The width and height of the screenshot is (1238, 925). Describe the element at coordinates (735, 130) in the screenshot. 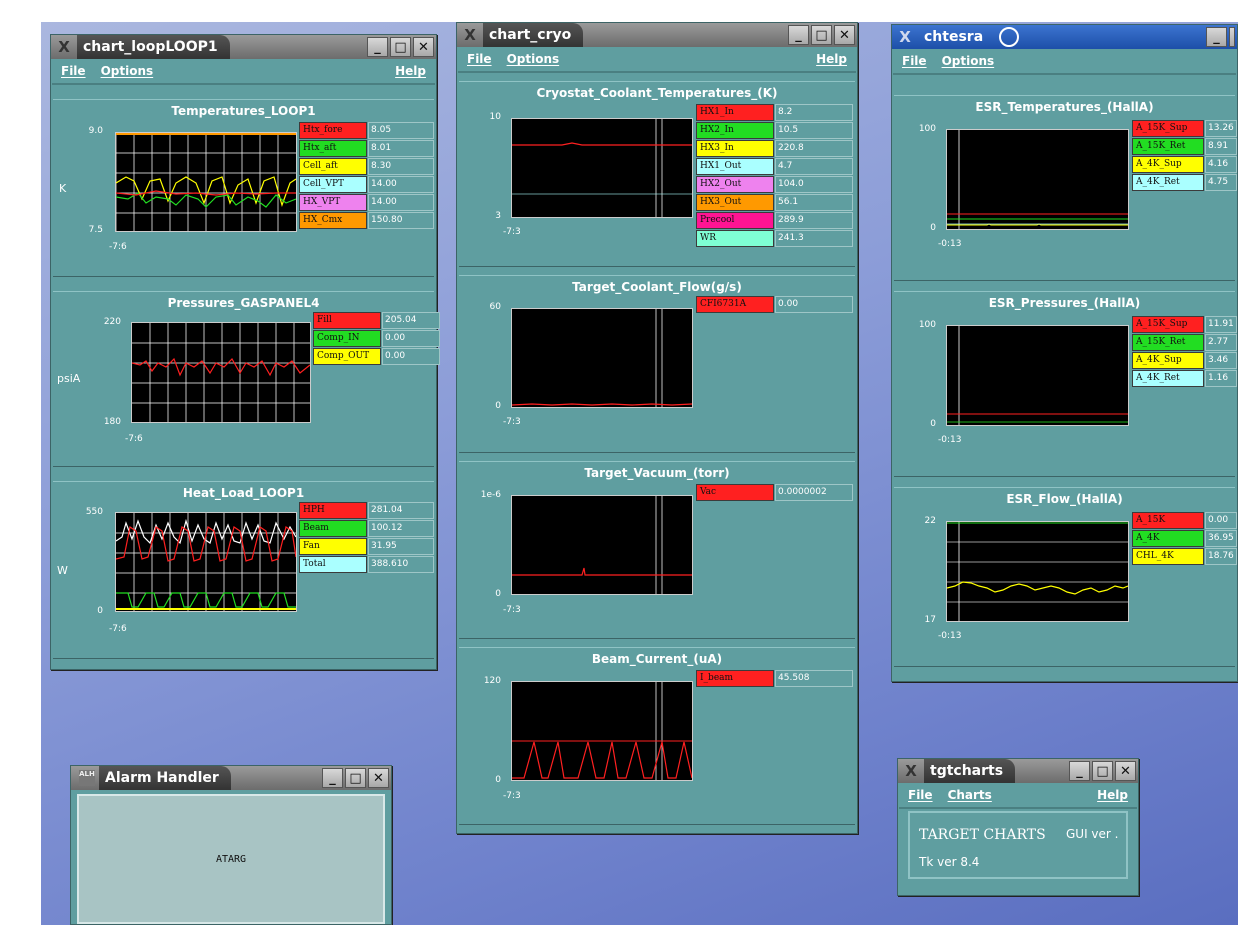

I see `legend-name: HX2_In` at that location.